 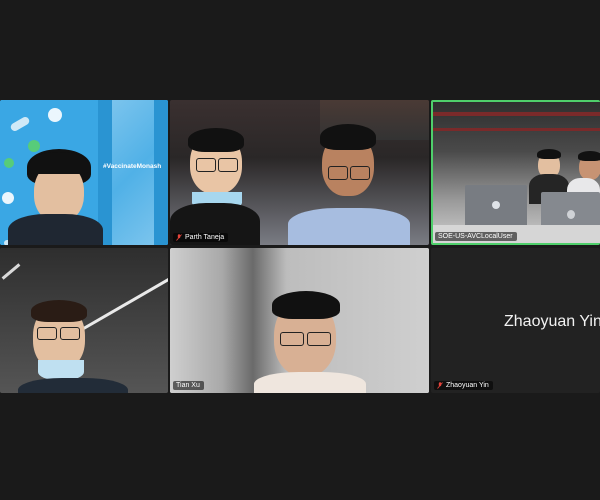 I want to click on room-background, so click(x=84, y=320).